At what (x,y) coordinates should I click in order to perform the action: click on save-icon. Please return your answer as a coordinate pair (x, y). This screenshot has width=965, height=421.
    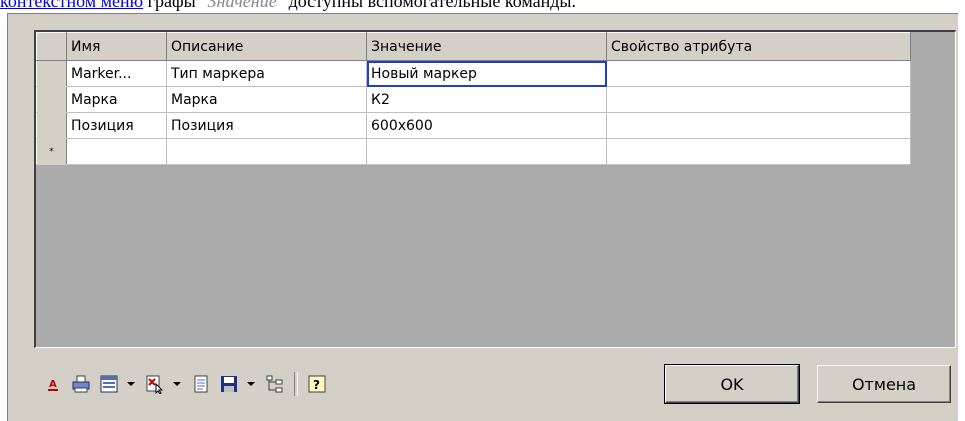
    Looking at the image, I should click on (229, 384).